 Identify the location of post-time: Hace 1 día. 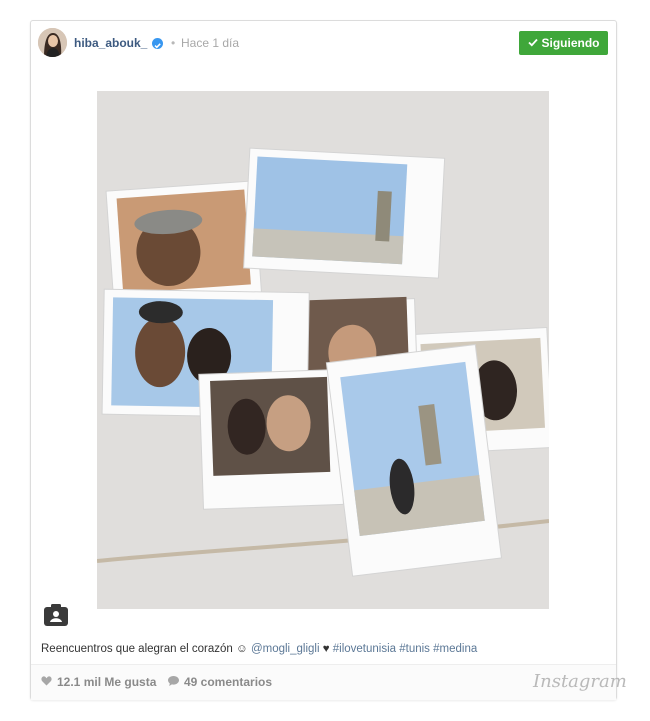
(210, 43).